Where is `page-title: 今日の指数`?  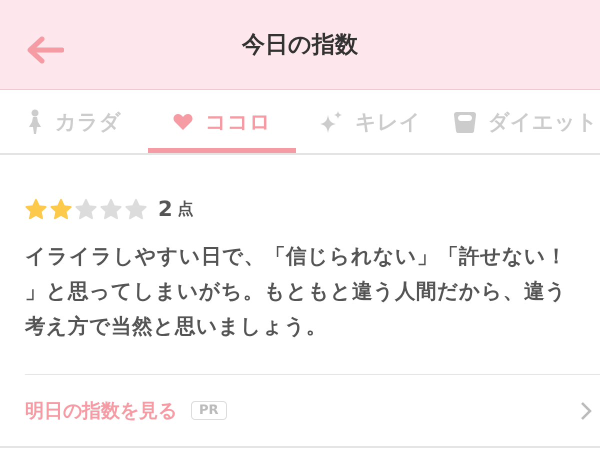 page-title: 今日の指数 is located at coordinates (300, 45).